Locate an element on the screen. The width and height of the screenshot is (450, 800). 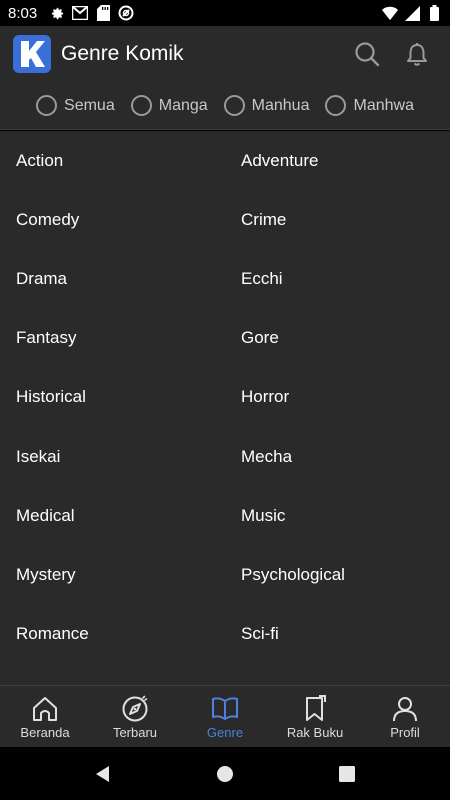
gear-icon is located at coordinates (57, 13).